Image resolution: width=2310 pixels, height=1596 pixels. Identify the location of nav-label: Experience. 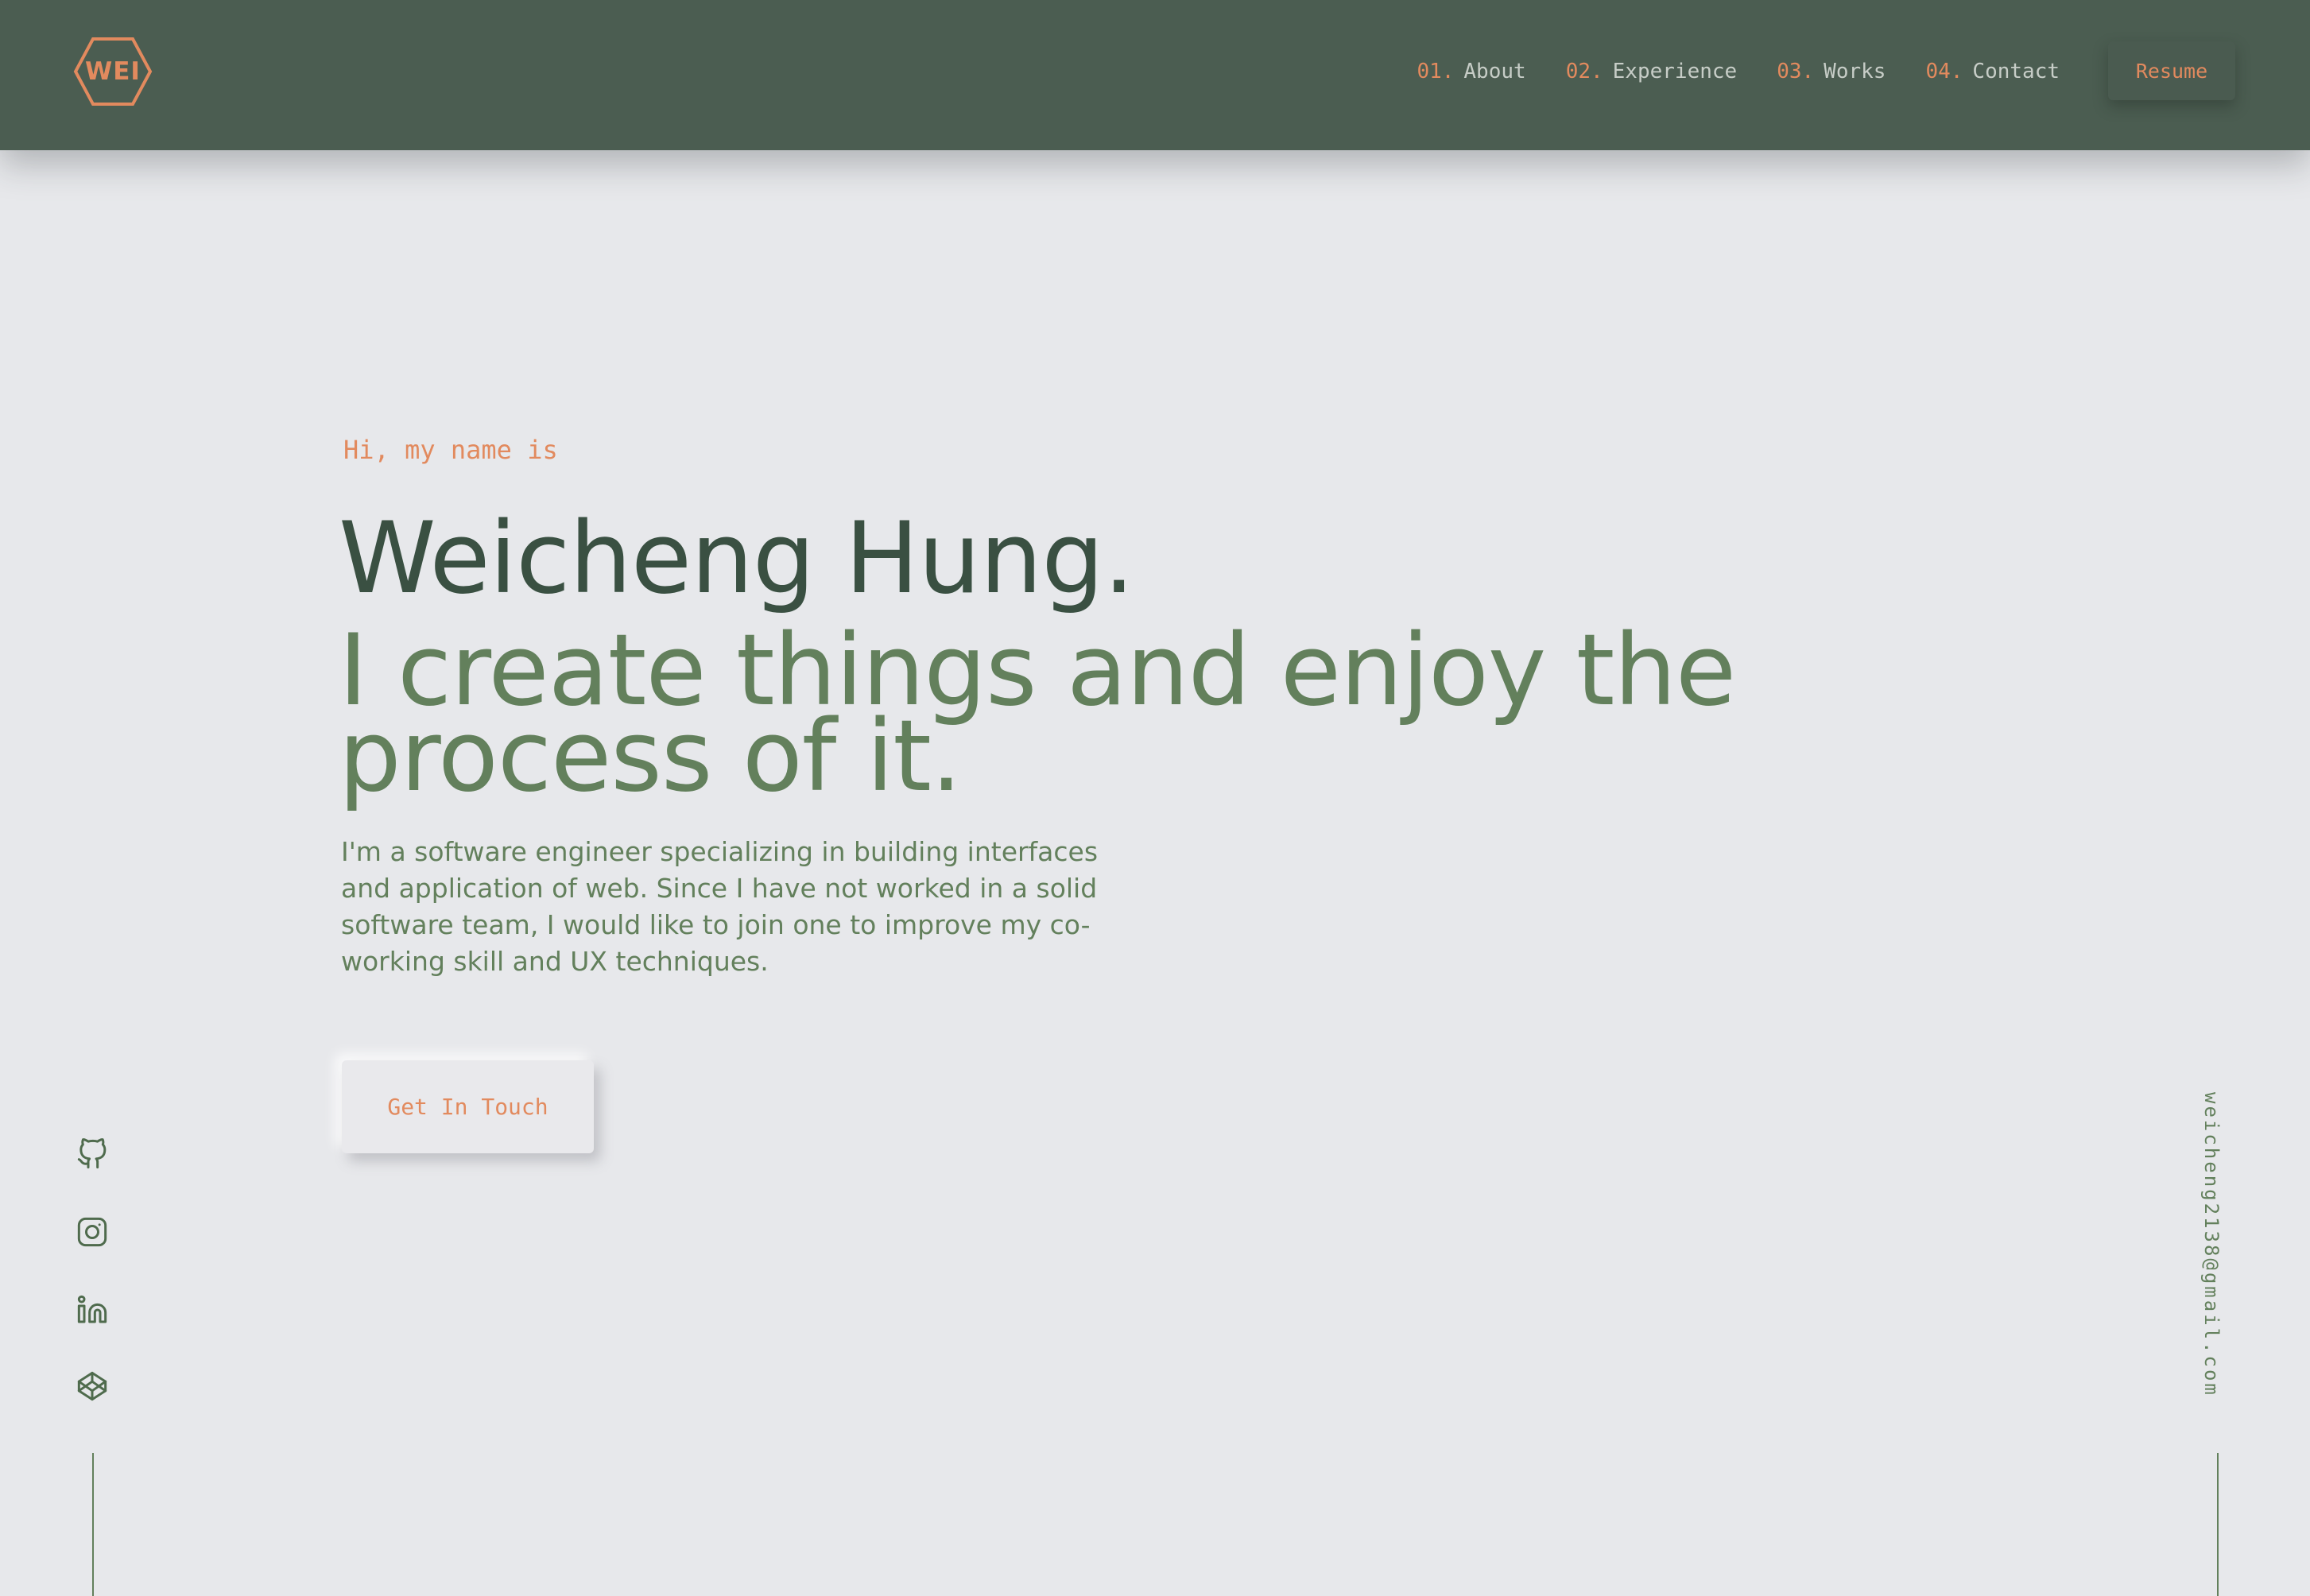
(1675, 71).